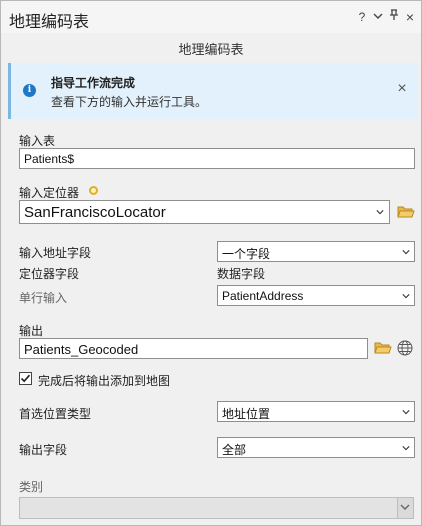  What do you see at coordinates (43, 298) in the screenshot?
I see `mapping-locator-field: 单行输入` at bounding box center [43, 298].